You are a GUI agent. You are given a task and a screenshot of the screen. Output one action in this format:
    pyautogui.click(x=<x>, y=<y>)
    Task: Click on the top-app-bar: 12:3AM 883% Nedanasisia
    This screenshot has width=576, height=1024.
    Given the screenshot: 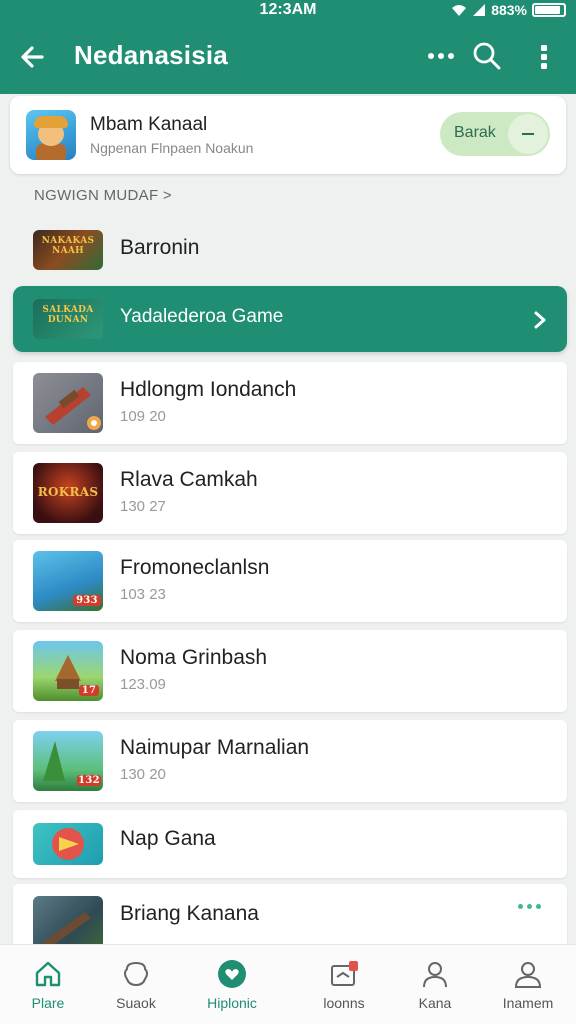 What is the action you would take?
    pyautogui.click(x=288, y=47)
    